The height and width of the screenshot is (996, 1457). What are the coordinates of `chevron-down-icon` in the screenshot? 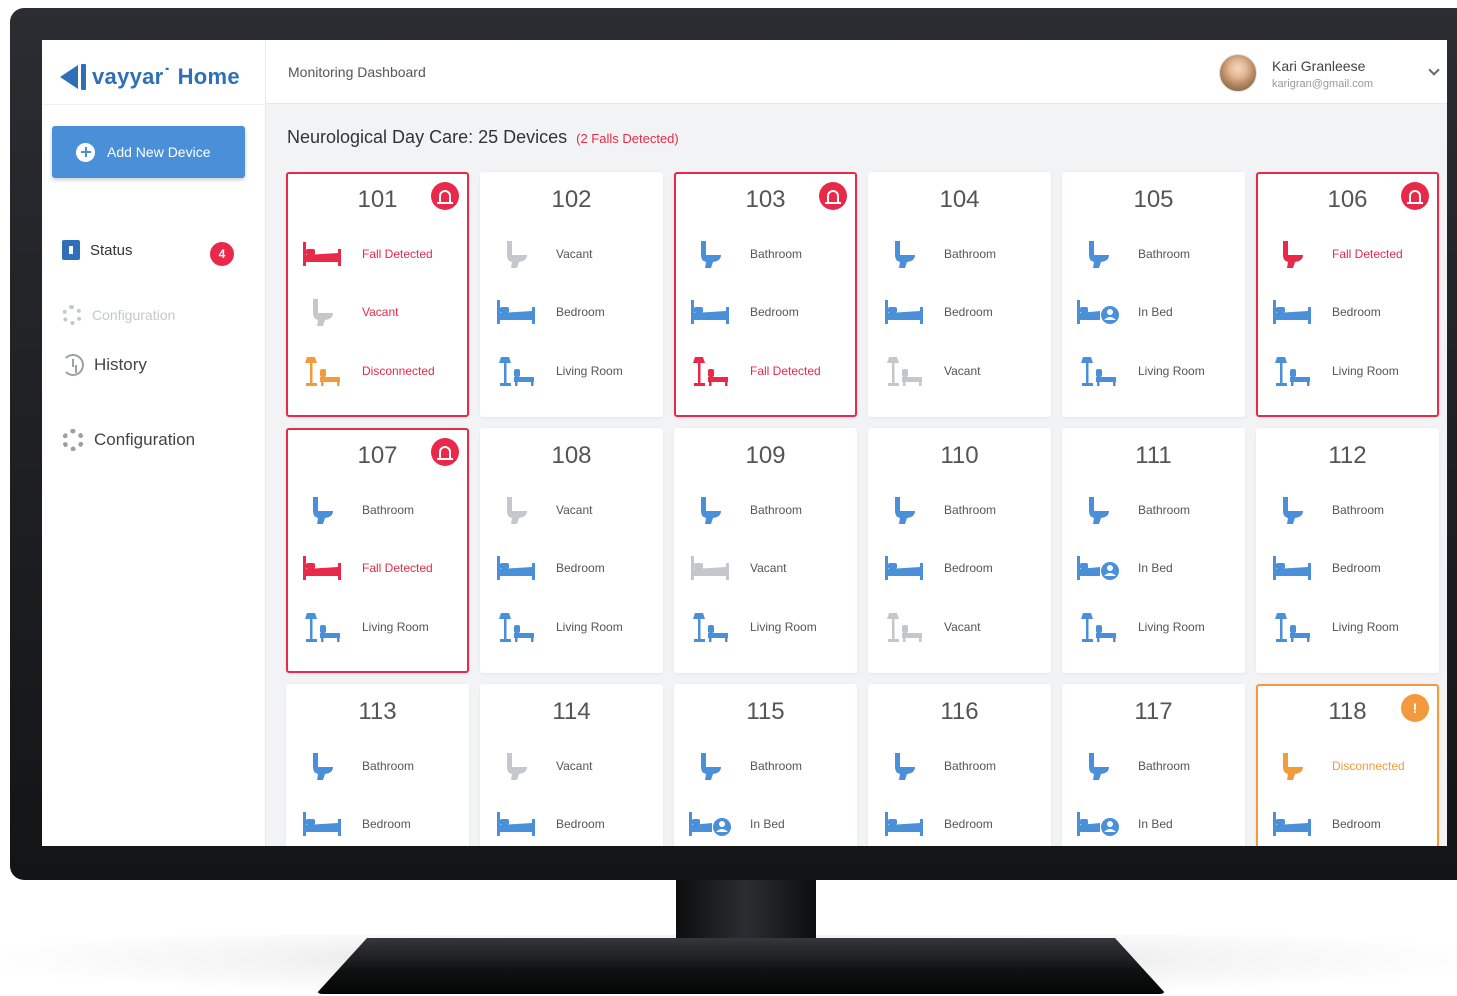 It's located at (1434, 70).